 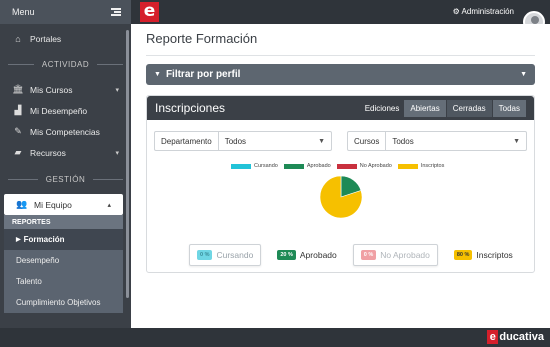 I want to click on percent-badge: 20 %, so click(x=286, y=255).